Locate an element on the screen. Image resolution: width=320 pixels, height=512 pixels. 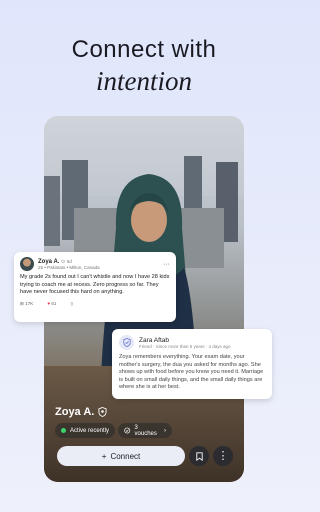
profile-name: Zoya A. is located at coordinates (81, 412).